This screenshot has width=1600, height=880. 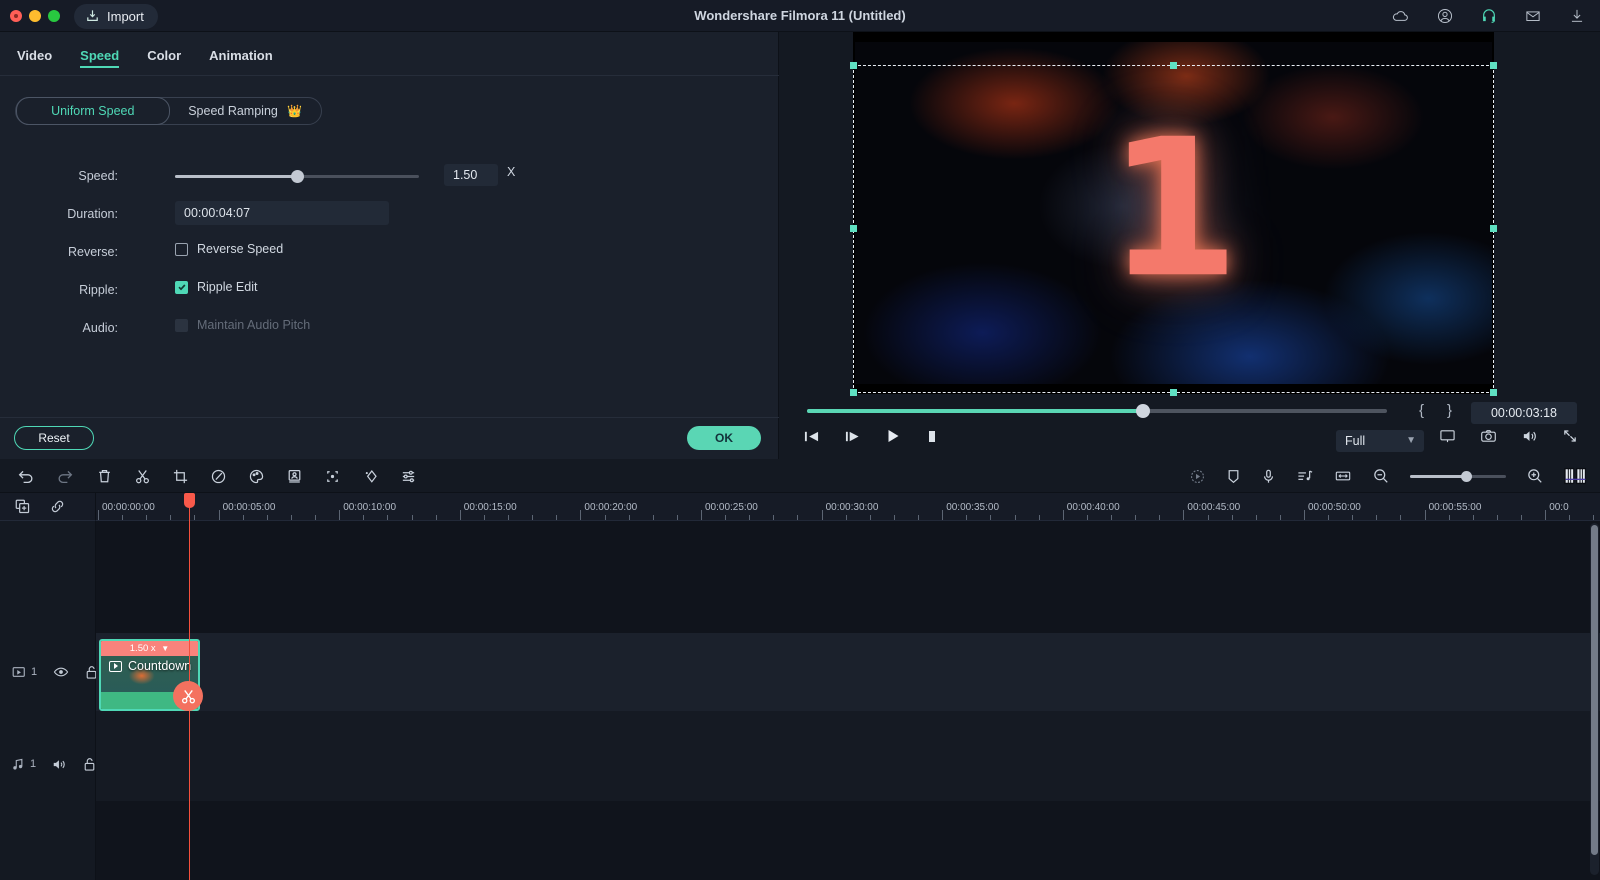 What do you see at coordinates (1421, 410) in the screenshot?
I see `mark-in-button: {` at bounding box center [1421, 410].